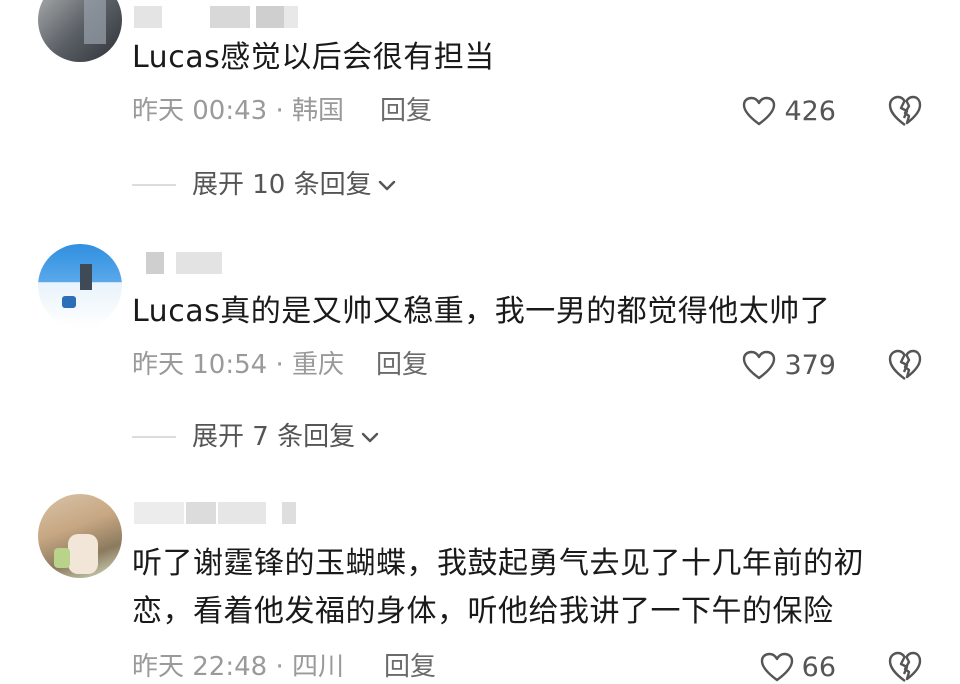 The height and width of the screenshot is (684, 960). I want to click on like-button: 66, so click(798, 667).